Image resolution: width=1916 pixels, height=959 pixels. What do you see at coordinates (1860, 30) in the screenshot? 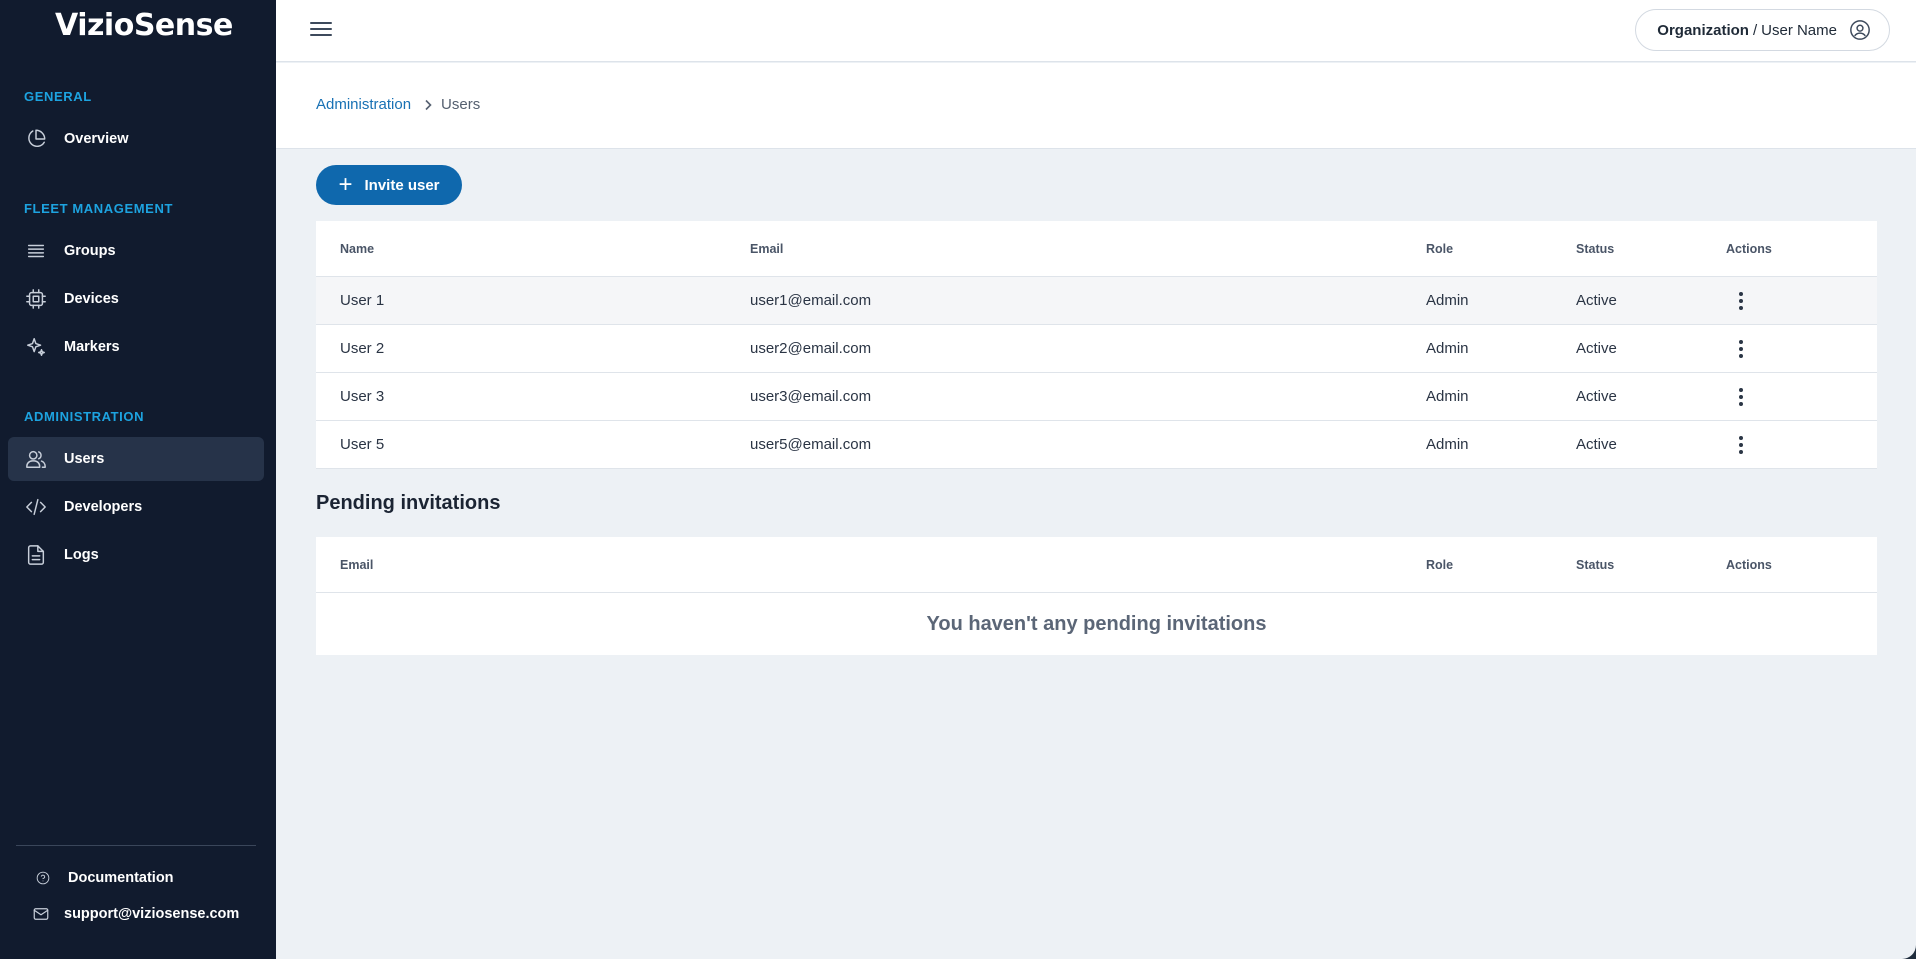
I see `user-circle-icon` at bounding box center [1860, 30].